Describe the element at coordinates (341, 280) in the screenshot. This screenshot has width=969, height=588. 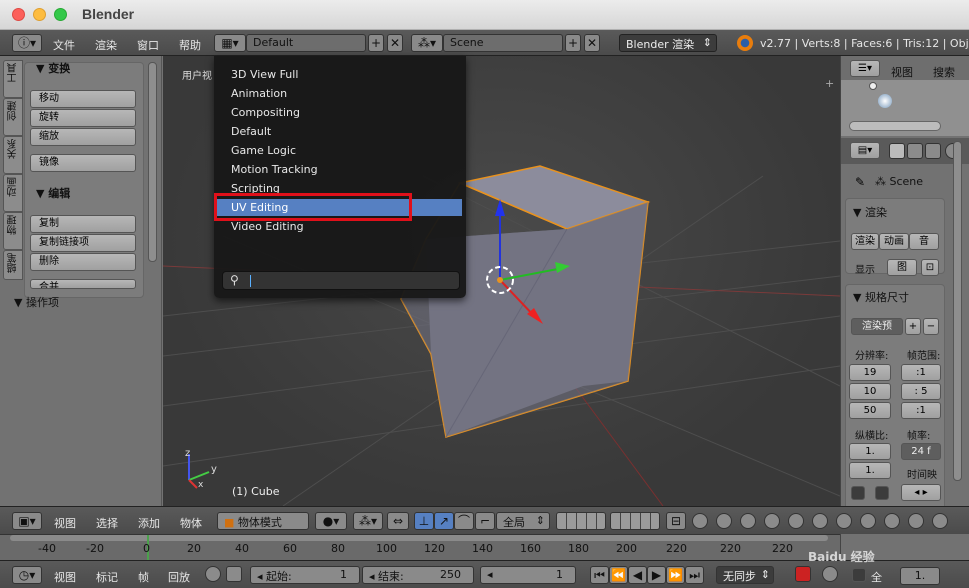
I see `layout-search-field: ⚲` at that location.